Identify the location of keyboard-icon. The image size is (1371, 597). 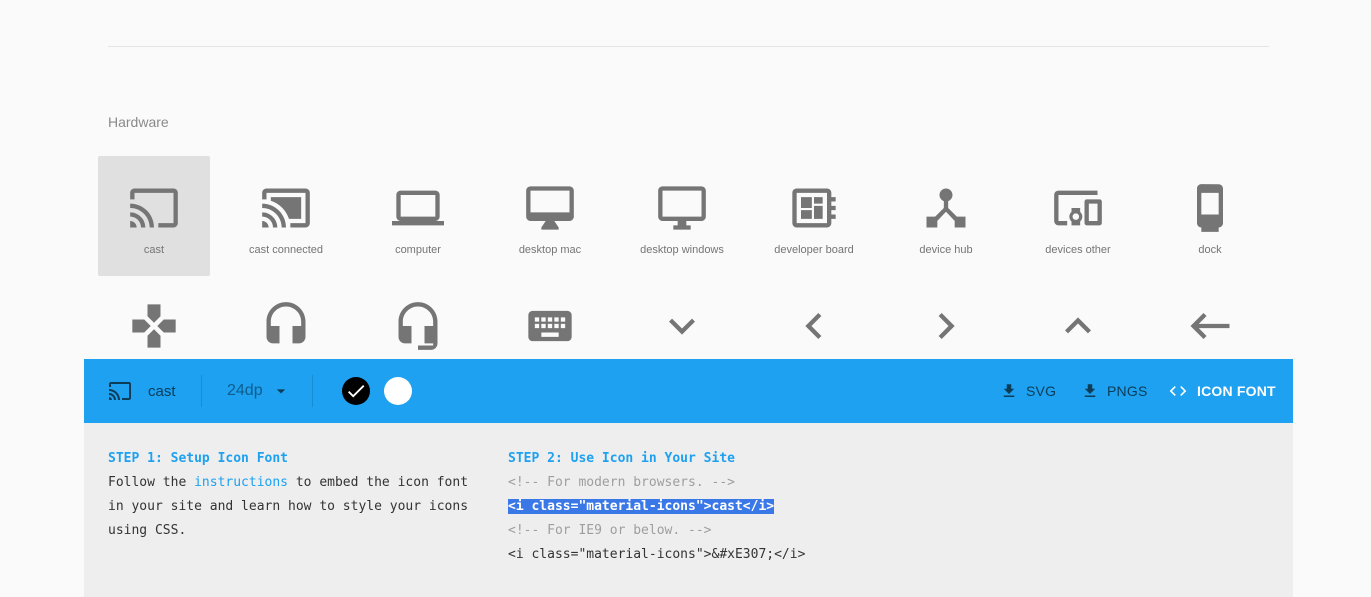
(550, 326).